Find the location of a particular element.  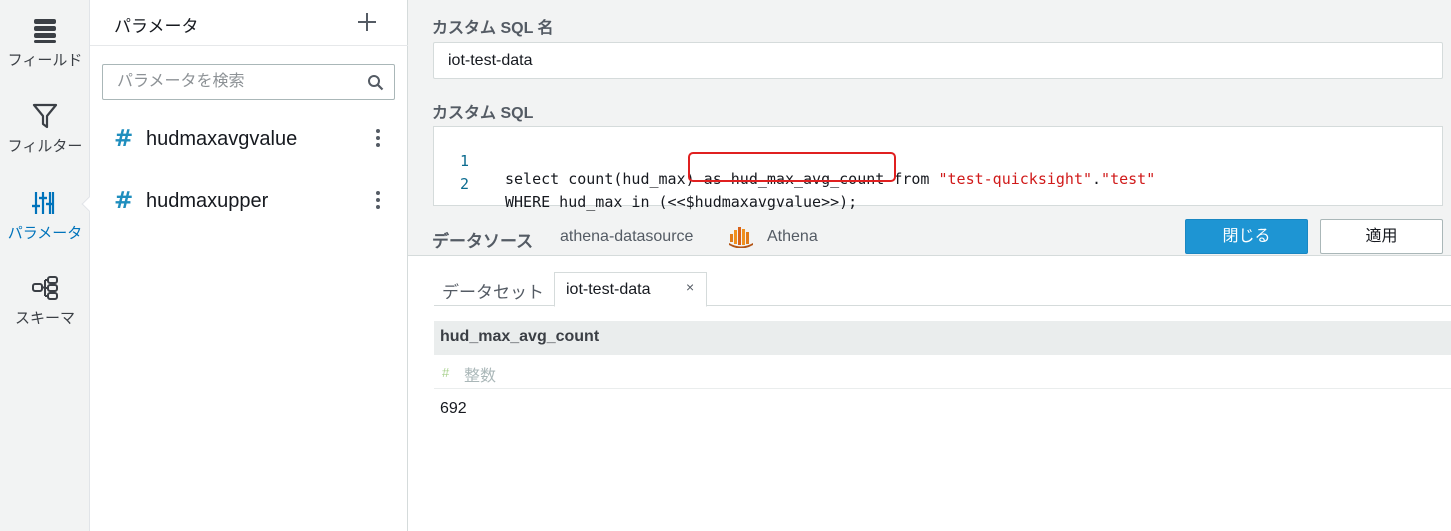

parameter-search-input is located at coordinates (233, 82).